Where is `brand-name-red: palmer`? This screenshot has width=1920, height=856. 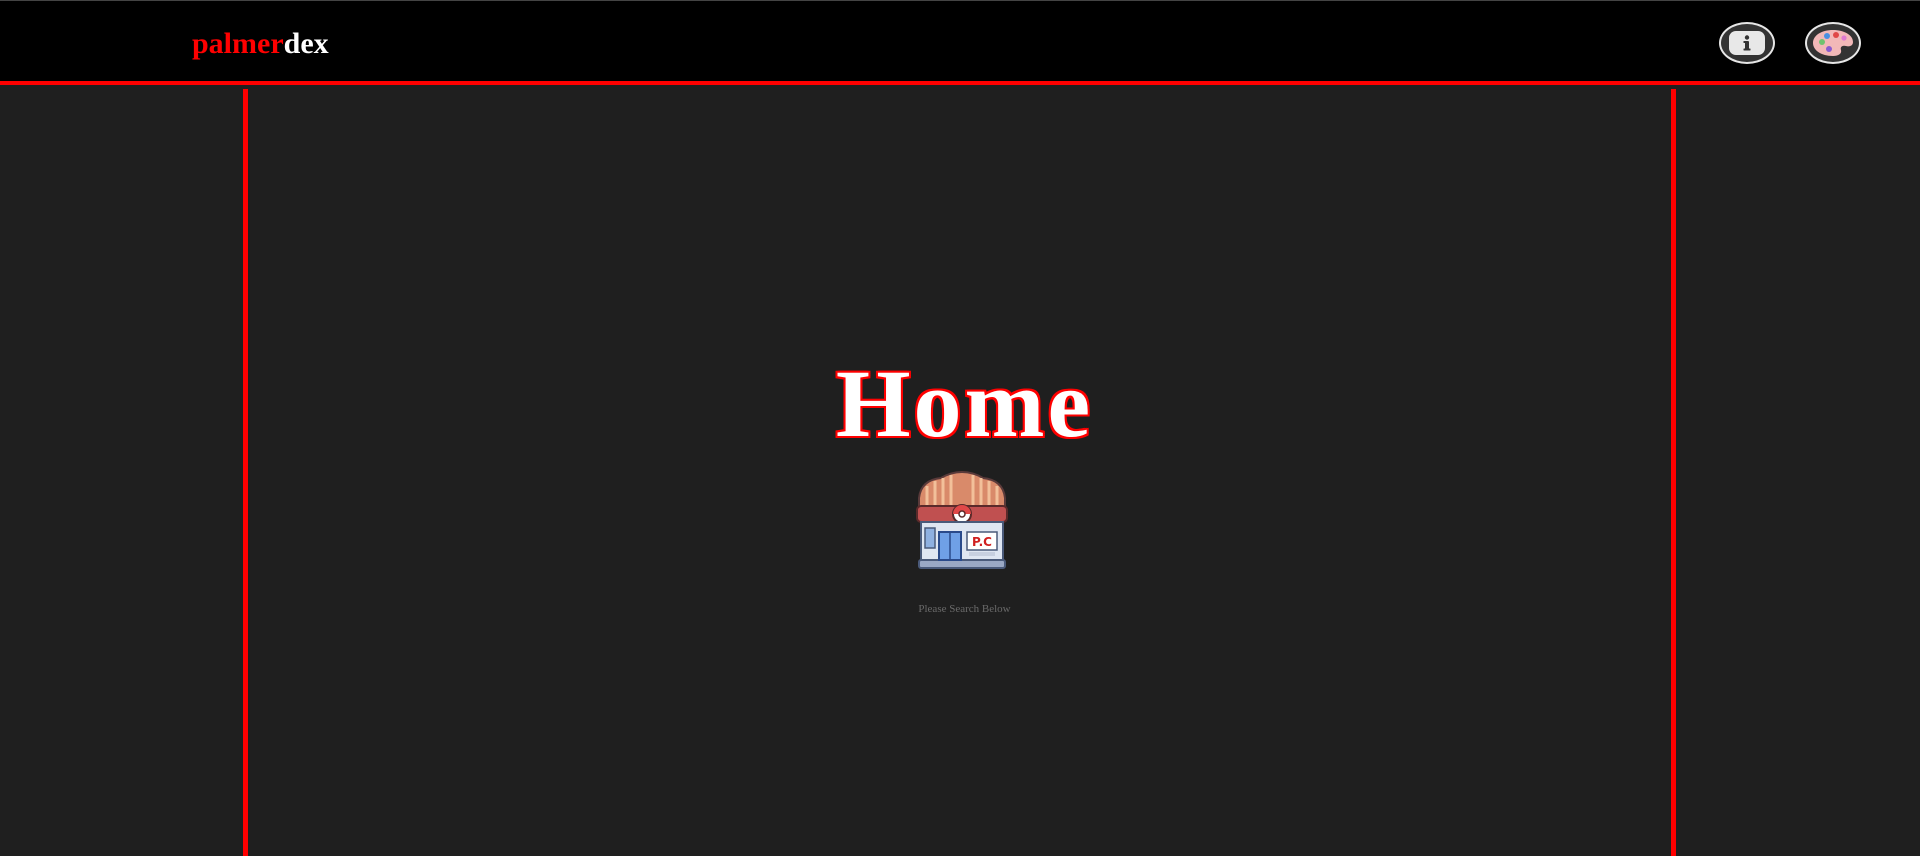
brand-name-red: palmer is located at coordinates (238, 43).